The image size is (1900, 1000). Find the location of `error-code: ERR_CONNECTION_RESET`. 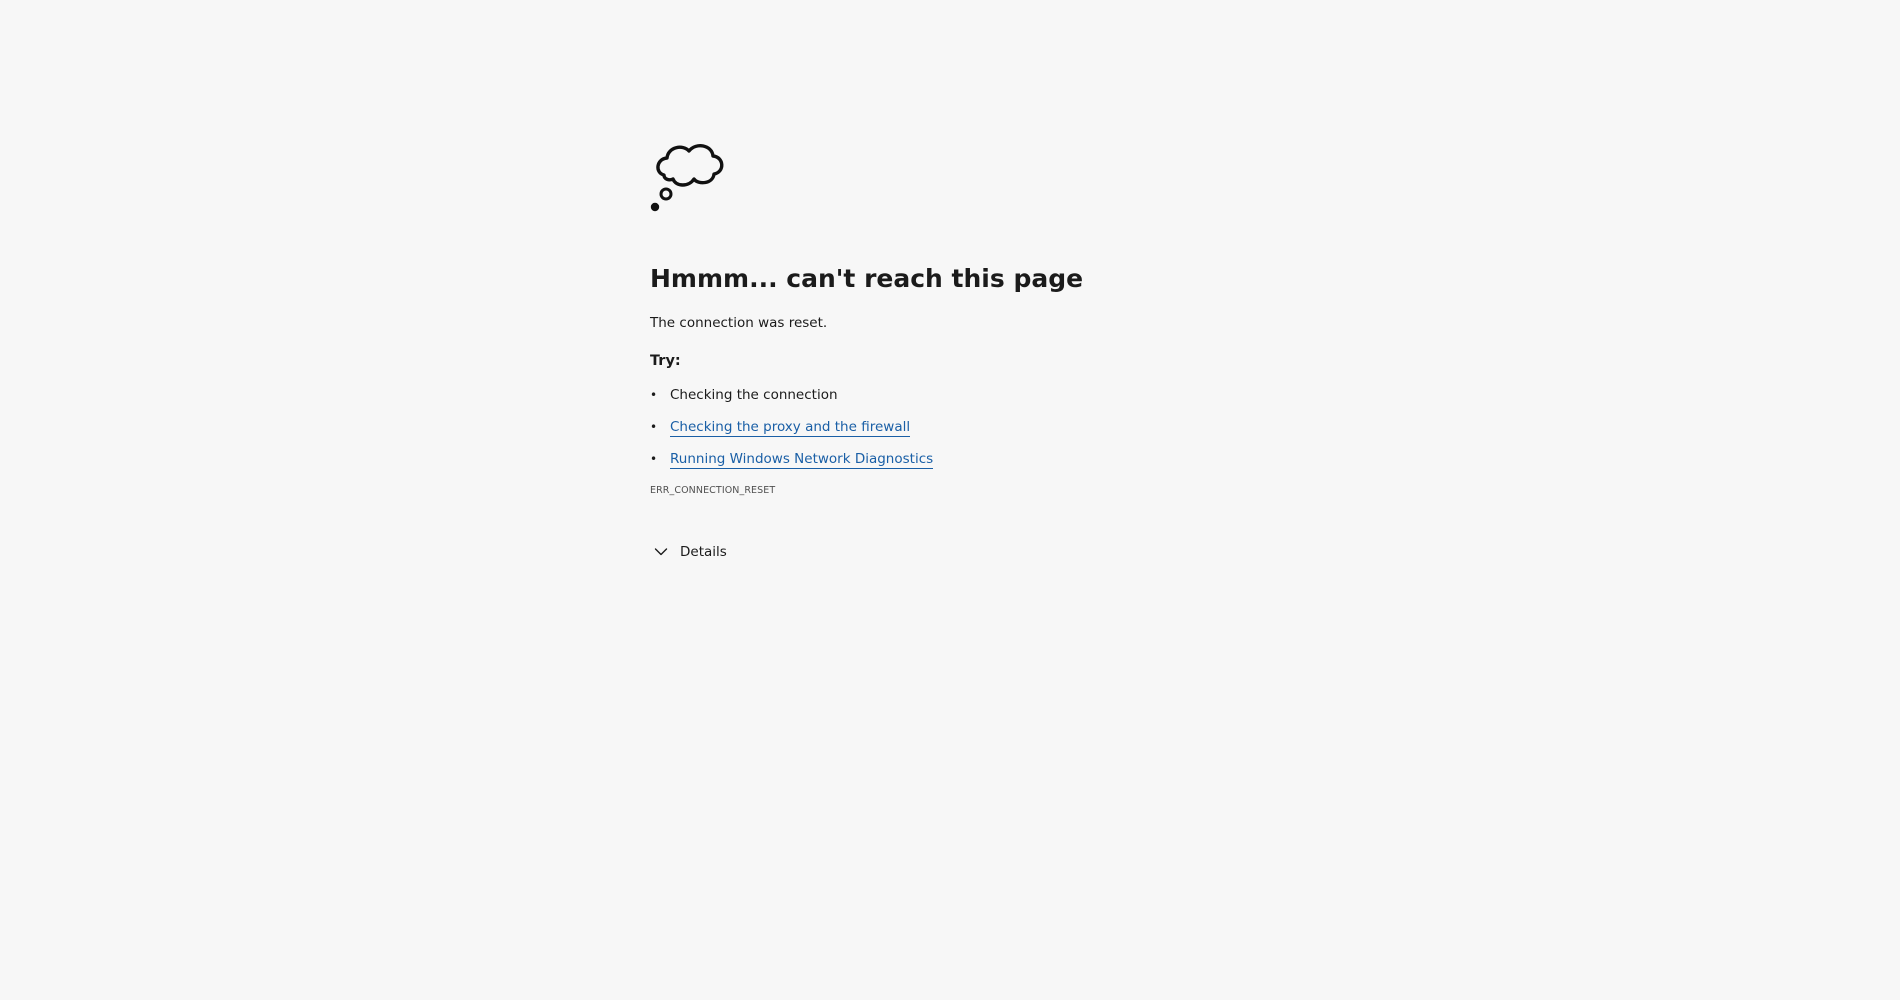

error-code: ERR_CONNECTION_RESET is located at coordinates (713, 490).